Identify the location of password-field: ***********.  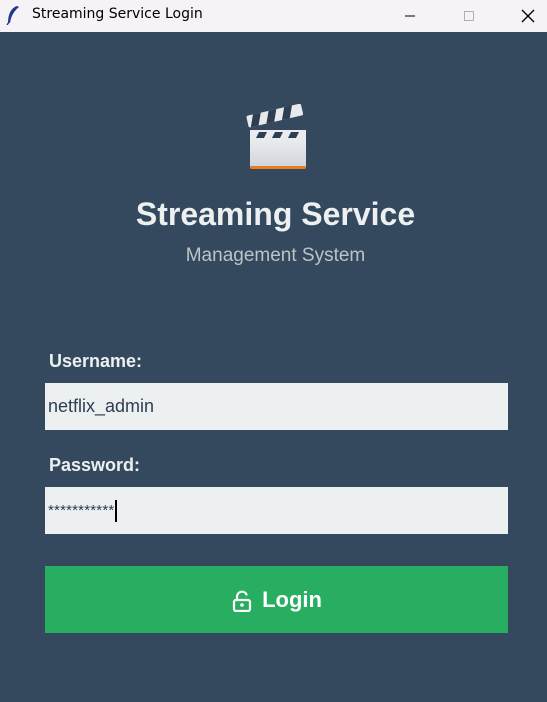
(276, 510).